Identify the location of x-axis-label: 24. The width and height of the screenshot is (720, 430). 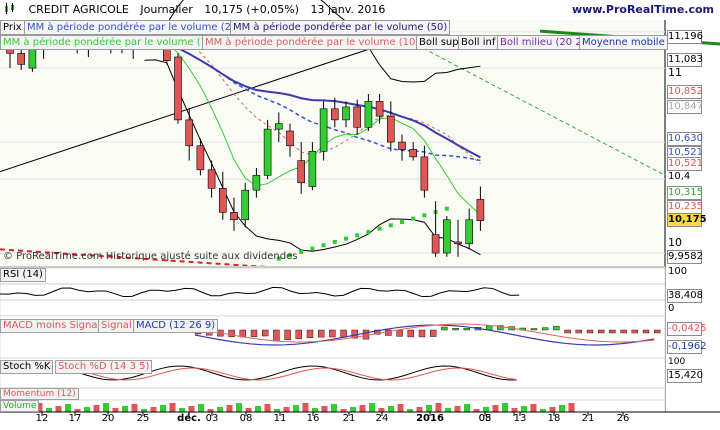
(382, 418).